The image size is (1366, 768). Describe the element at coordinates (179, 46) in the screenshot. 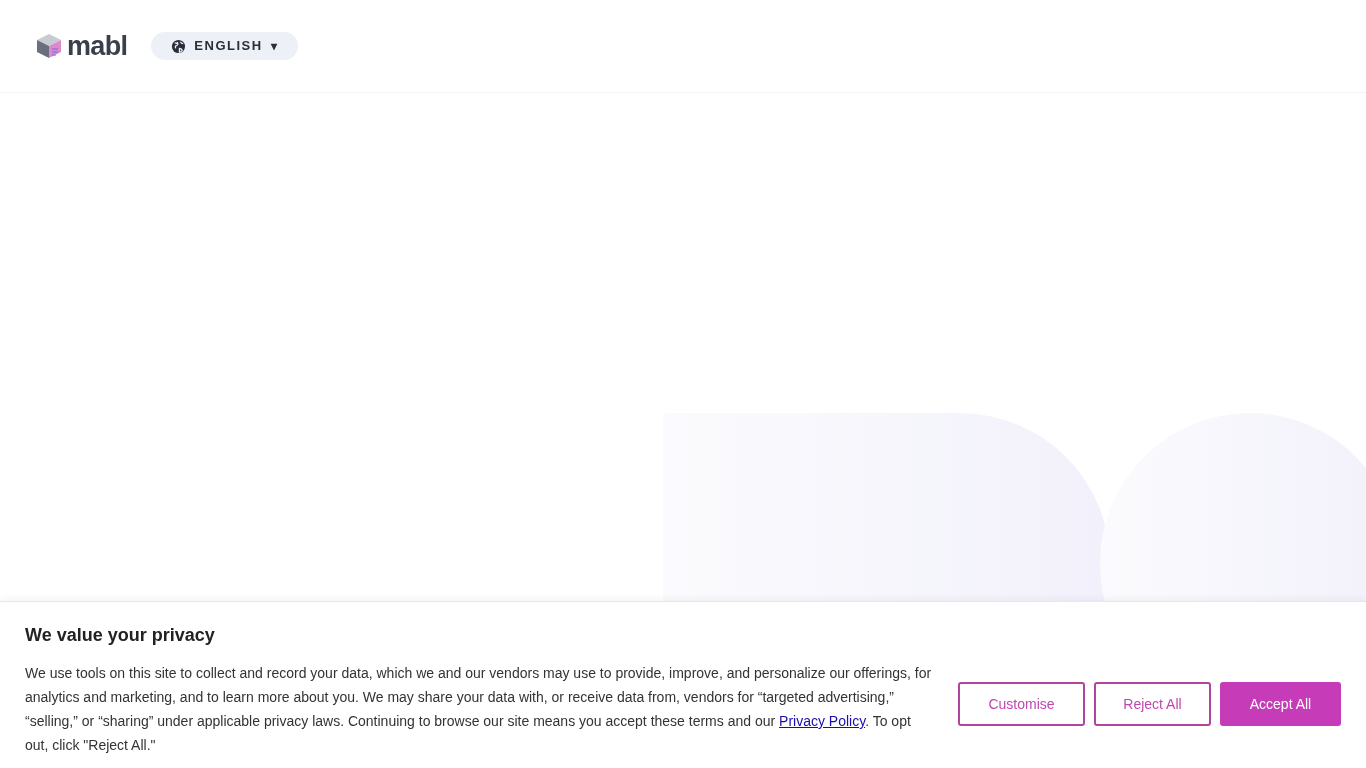

I see `globe-icon` at that location.